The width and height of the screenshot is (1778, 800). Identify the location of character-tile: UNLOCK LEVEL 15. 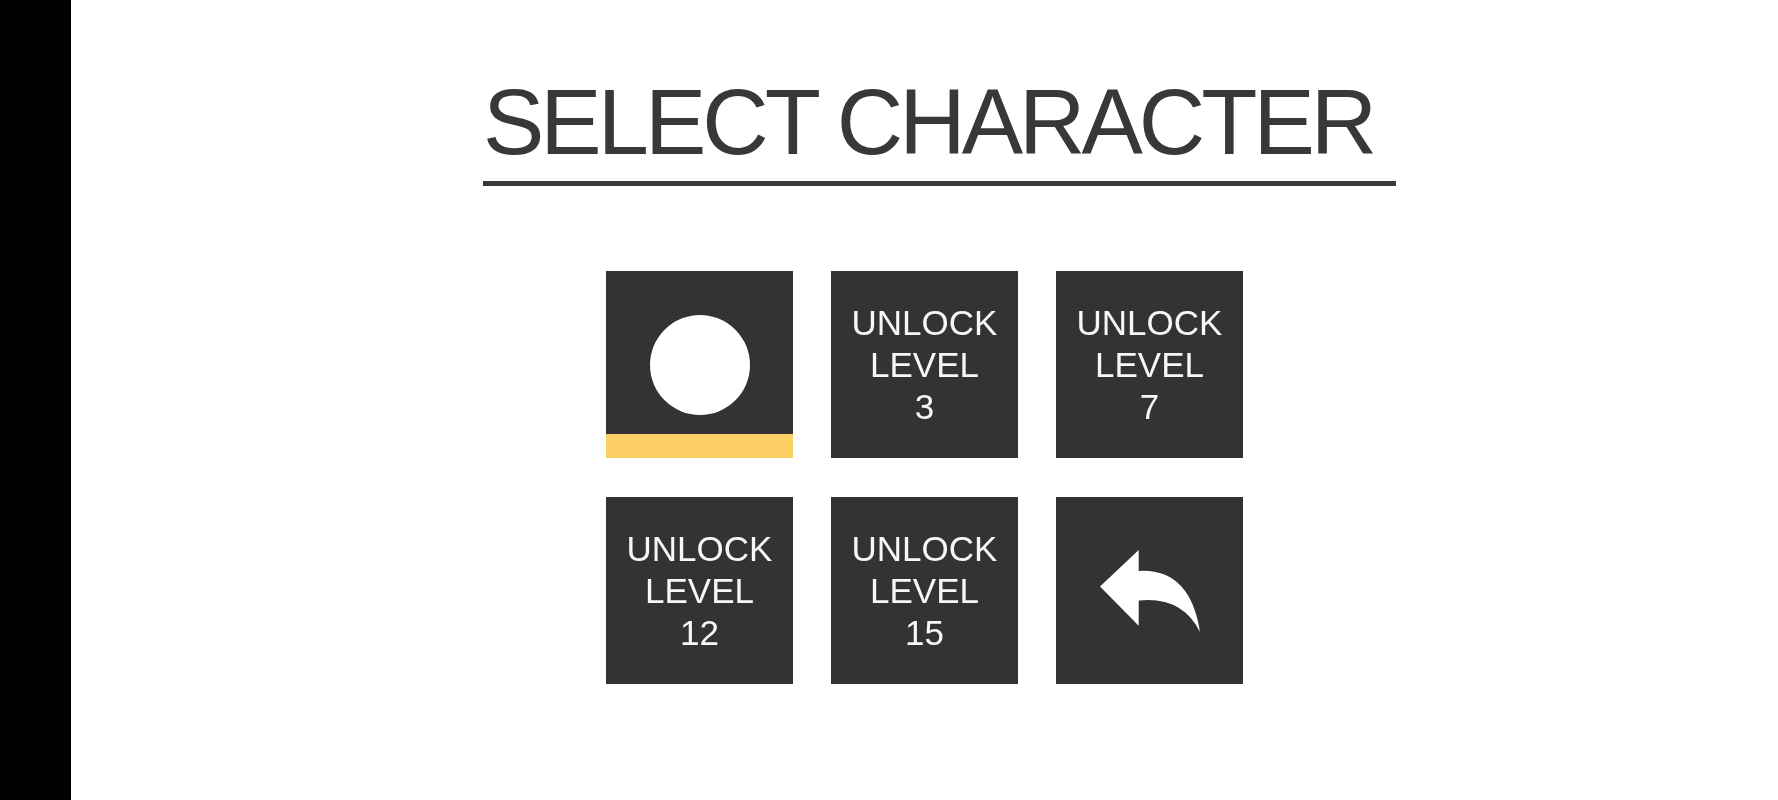
(924, 590).